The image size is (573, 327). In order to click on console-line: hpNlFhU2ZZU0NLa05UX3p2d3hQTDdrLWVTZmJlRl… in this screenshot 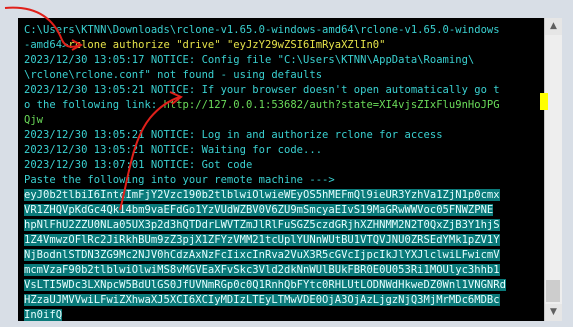, I will do `click(265, 225)`.